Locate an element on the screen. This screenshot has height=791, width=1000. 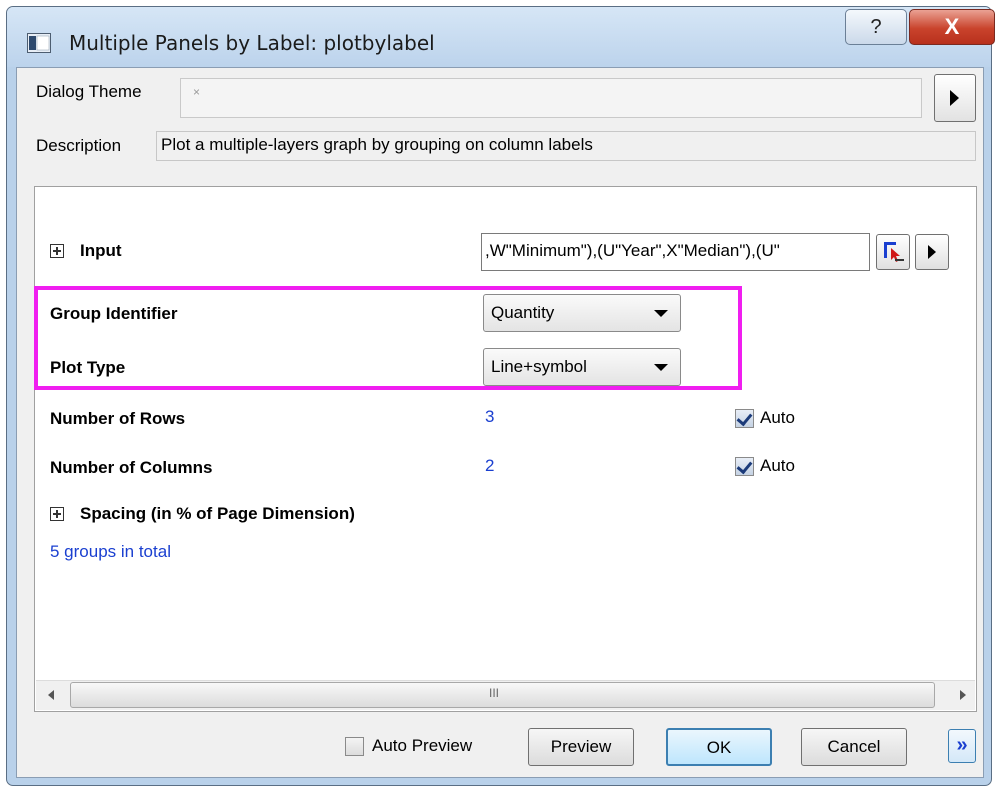
expand-dialog-button: » is located at coordinates (962, 746).